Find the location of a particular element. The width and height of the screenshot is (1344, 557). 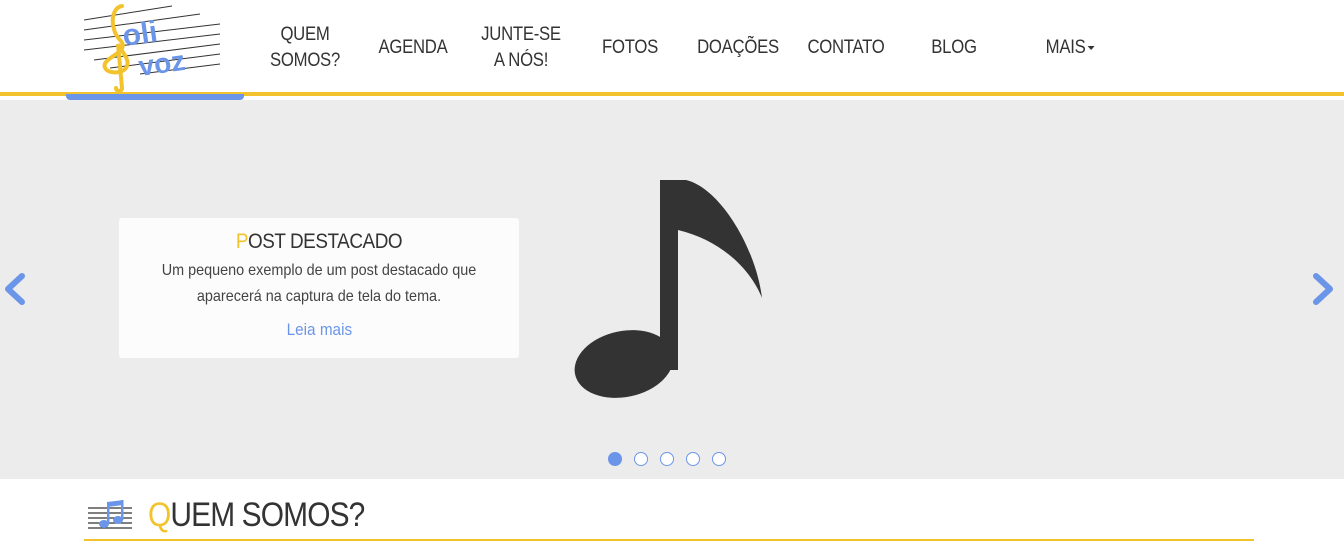

section-title: QUEM SOMOS? is located at coordinates (256, 515).